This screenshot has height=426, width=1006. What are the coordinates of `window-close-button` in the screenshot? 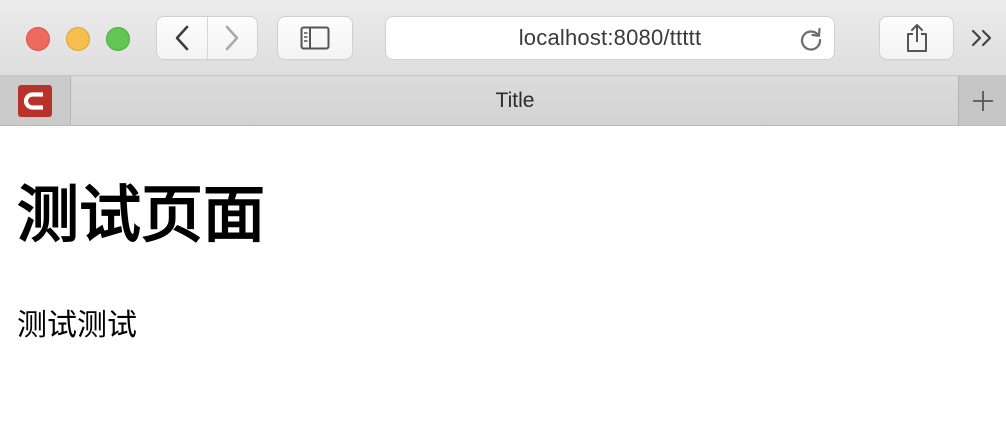 It's located at (38, 39).